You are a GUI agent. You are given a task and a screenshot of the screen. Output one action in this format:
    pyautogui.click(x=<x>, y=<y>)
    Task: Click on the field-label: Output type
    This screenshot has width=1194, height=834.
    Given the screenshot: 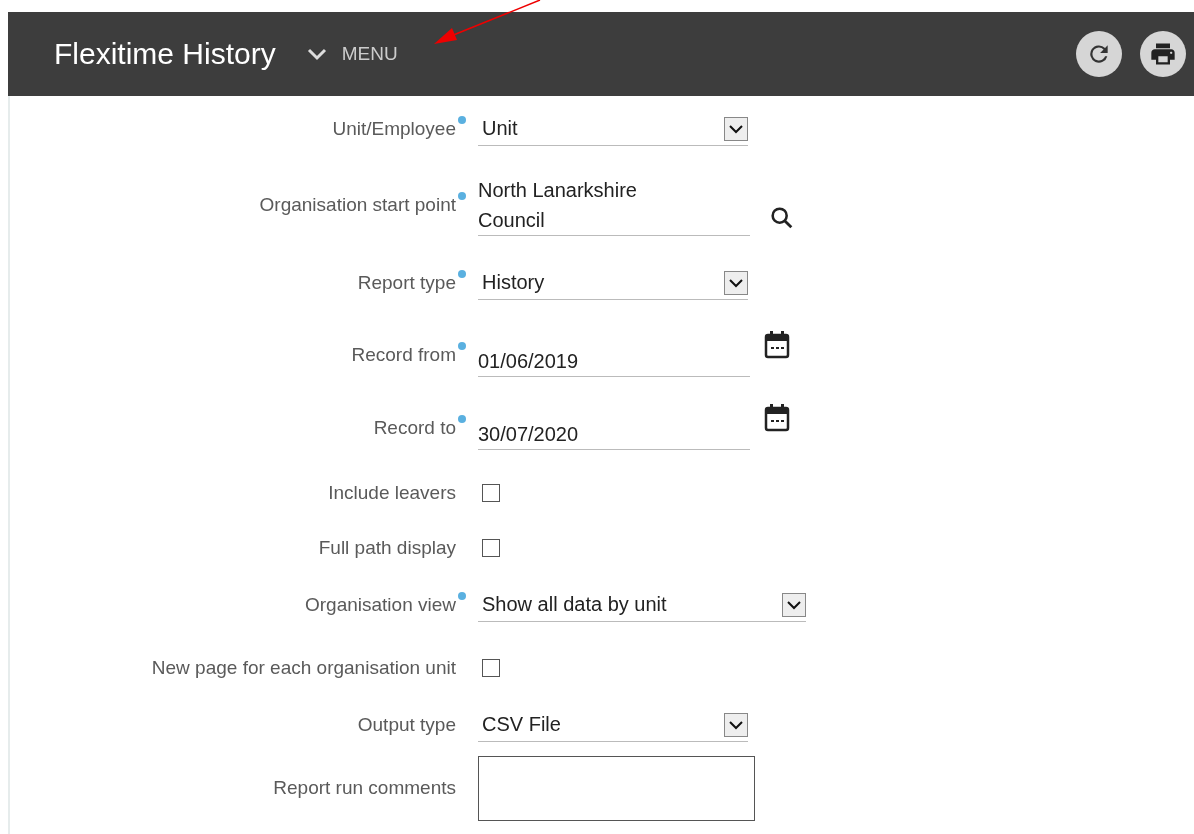 What is the action you would take?
    pyautogui.click(x=406, y=725)
    